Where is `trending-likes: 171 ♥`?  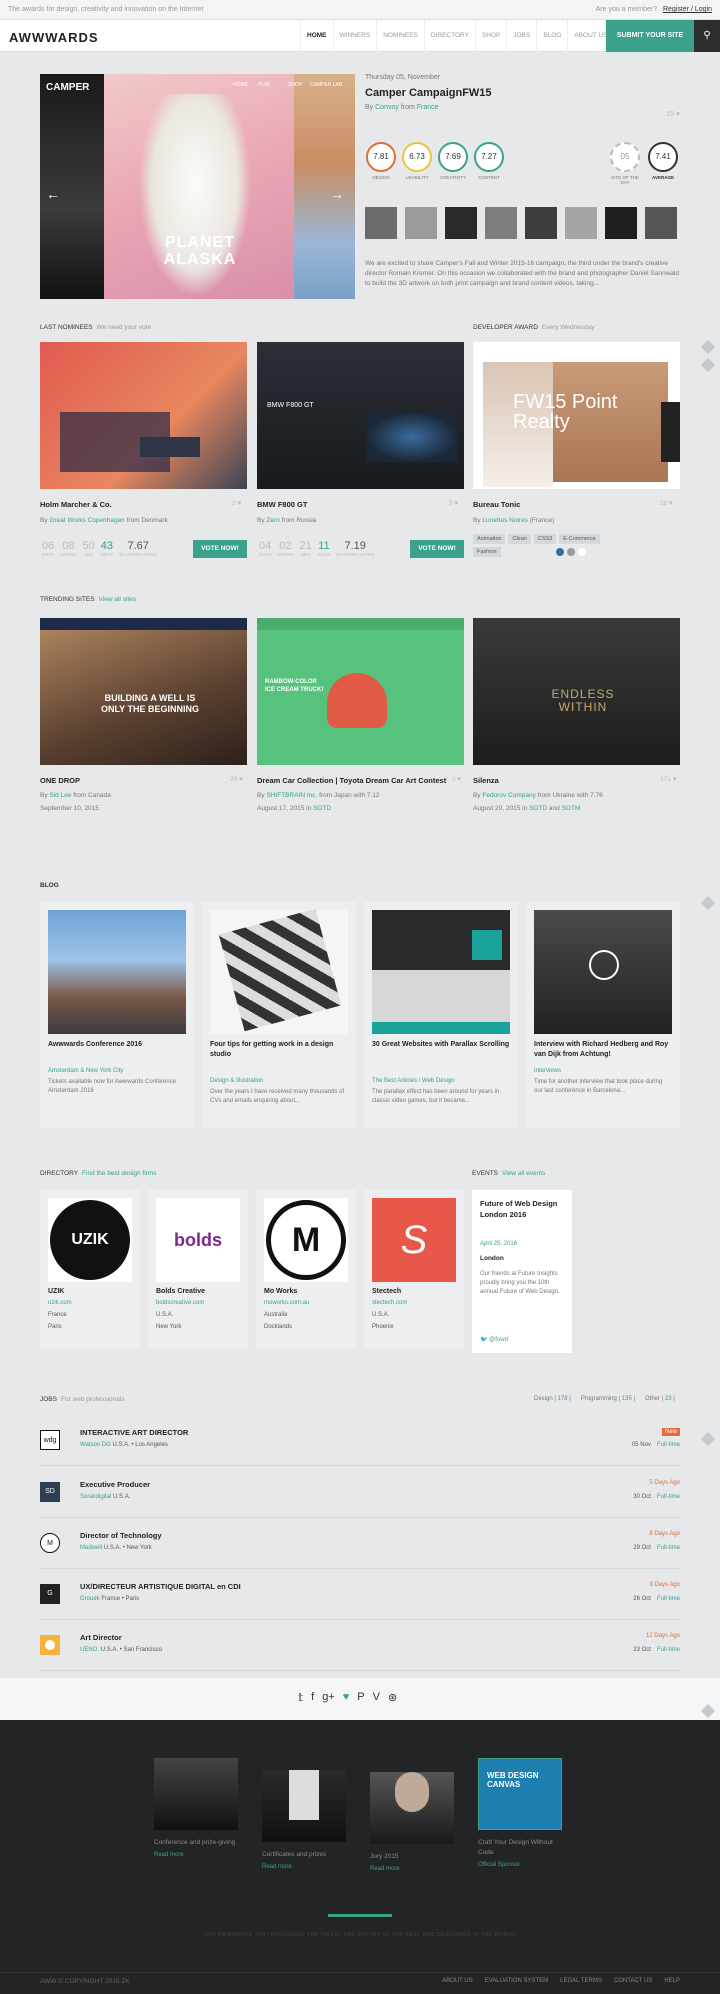 trending-likes: 171 ♥ is located at coordinates (668, 779).